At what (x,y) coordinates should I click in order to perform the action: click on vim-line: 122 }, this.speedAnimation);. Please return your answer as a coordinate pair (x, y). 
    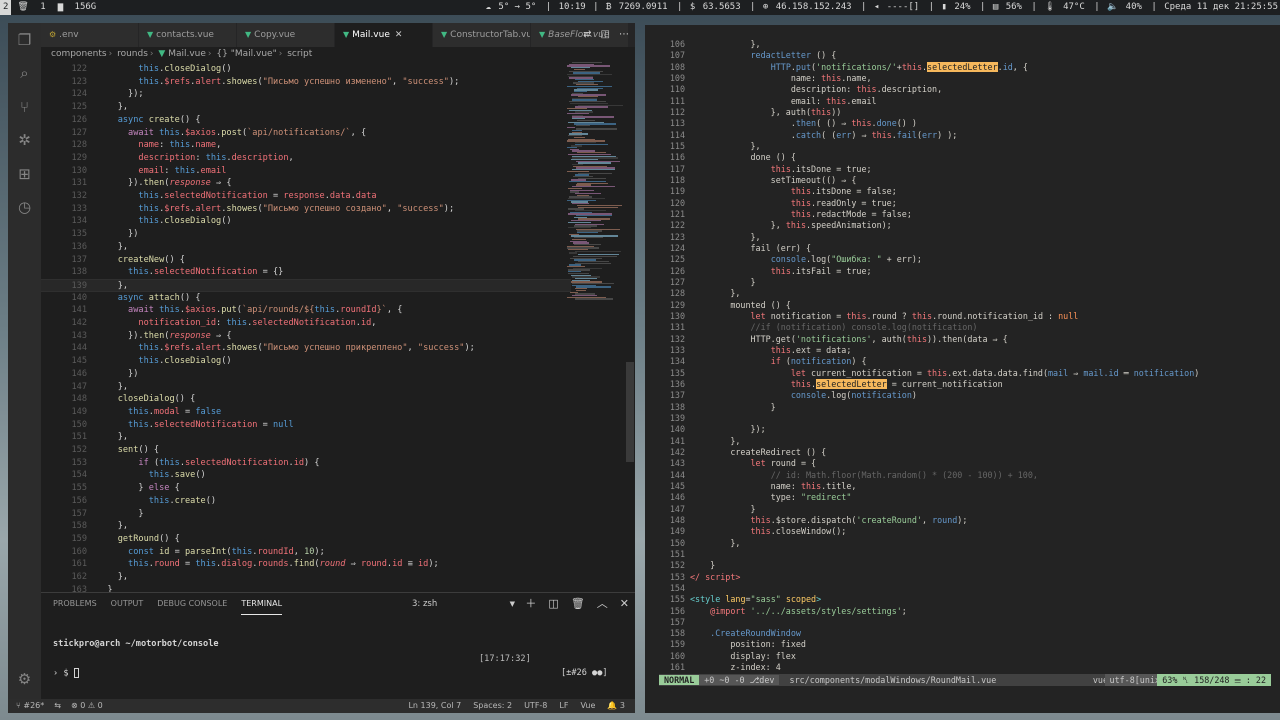
    Looking at the image, I should click on (969, 225).